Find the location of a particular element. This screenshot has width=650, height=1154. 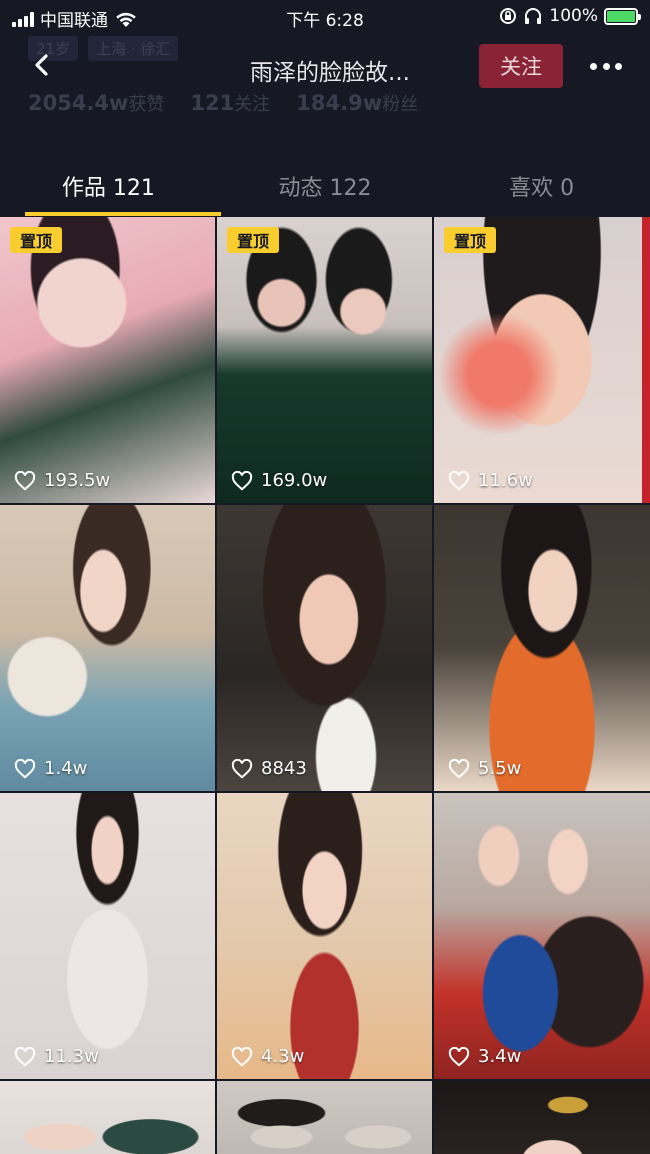

like-count: 3.4w is located at coordinates (484, 1056).